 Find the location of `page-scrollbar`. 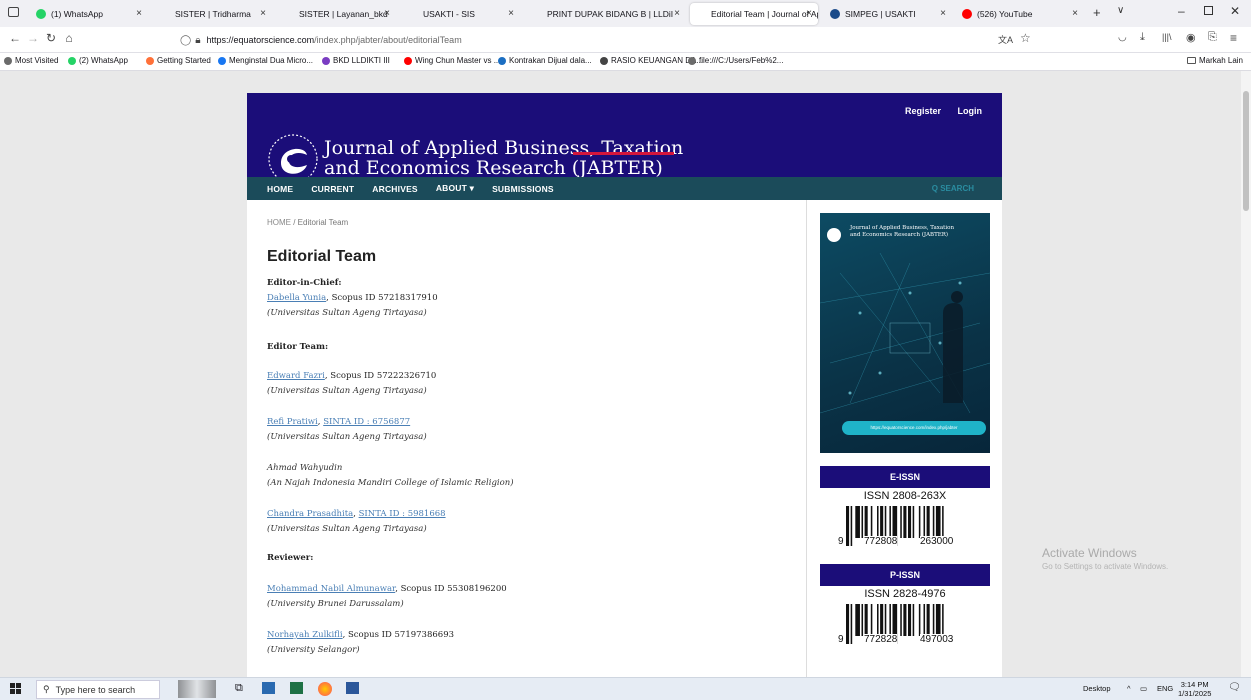

page-scrollbar is located at coordinates (1246, 374).